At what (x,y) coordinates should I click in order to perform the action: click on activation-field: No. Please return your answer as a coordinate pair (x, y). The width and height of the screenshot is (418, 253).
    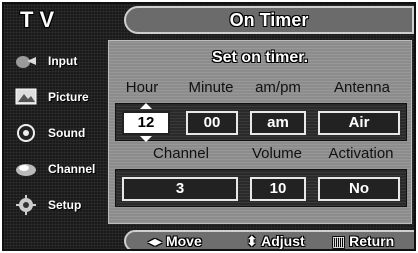
    Looking at the image, I should click on (359, 189).